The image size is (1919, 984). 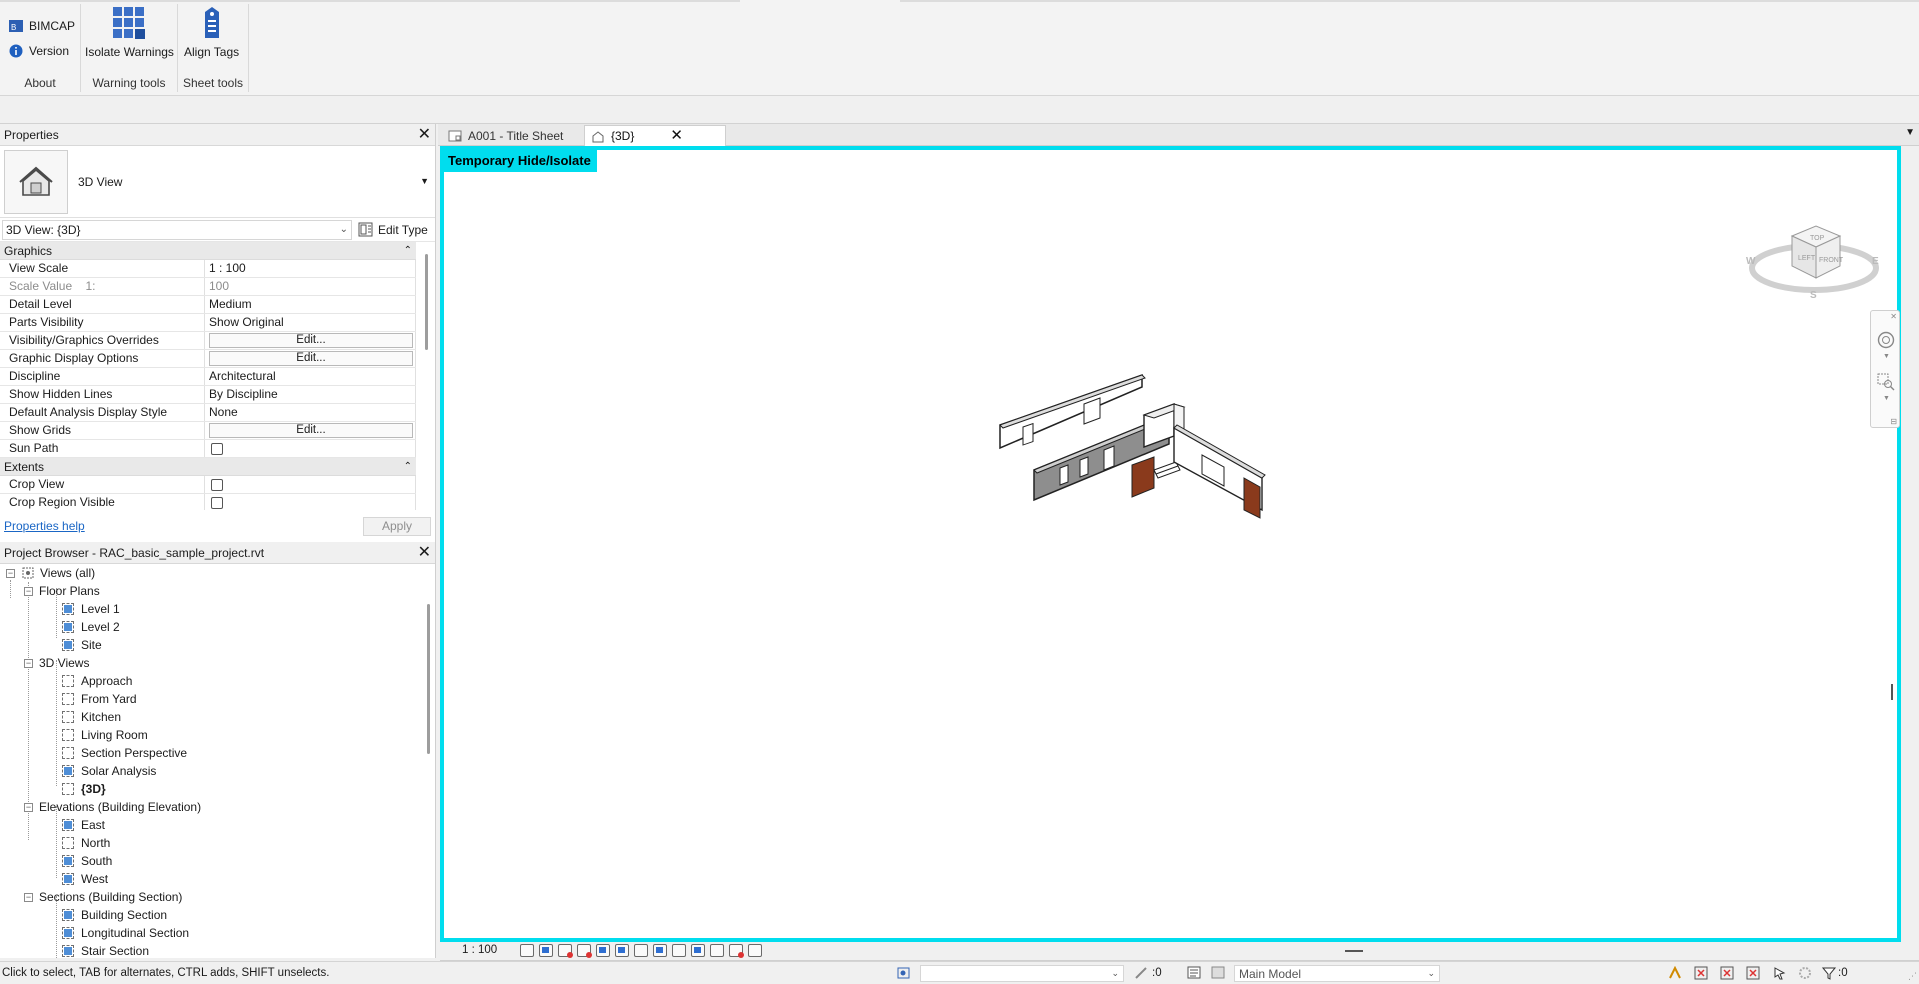 What do you see at coordinates (82, 645) in the screenshot?
I see `tree-item: Site` at bounding box center [82, 645].